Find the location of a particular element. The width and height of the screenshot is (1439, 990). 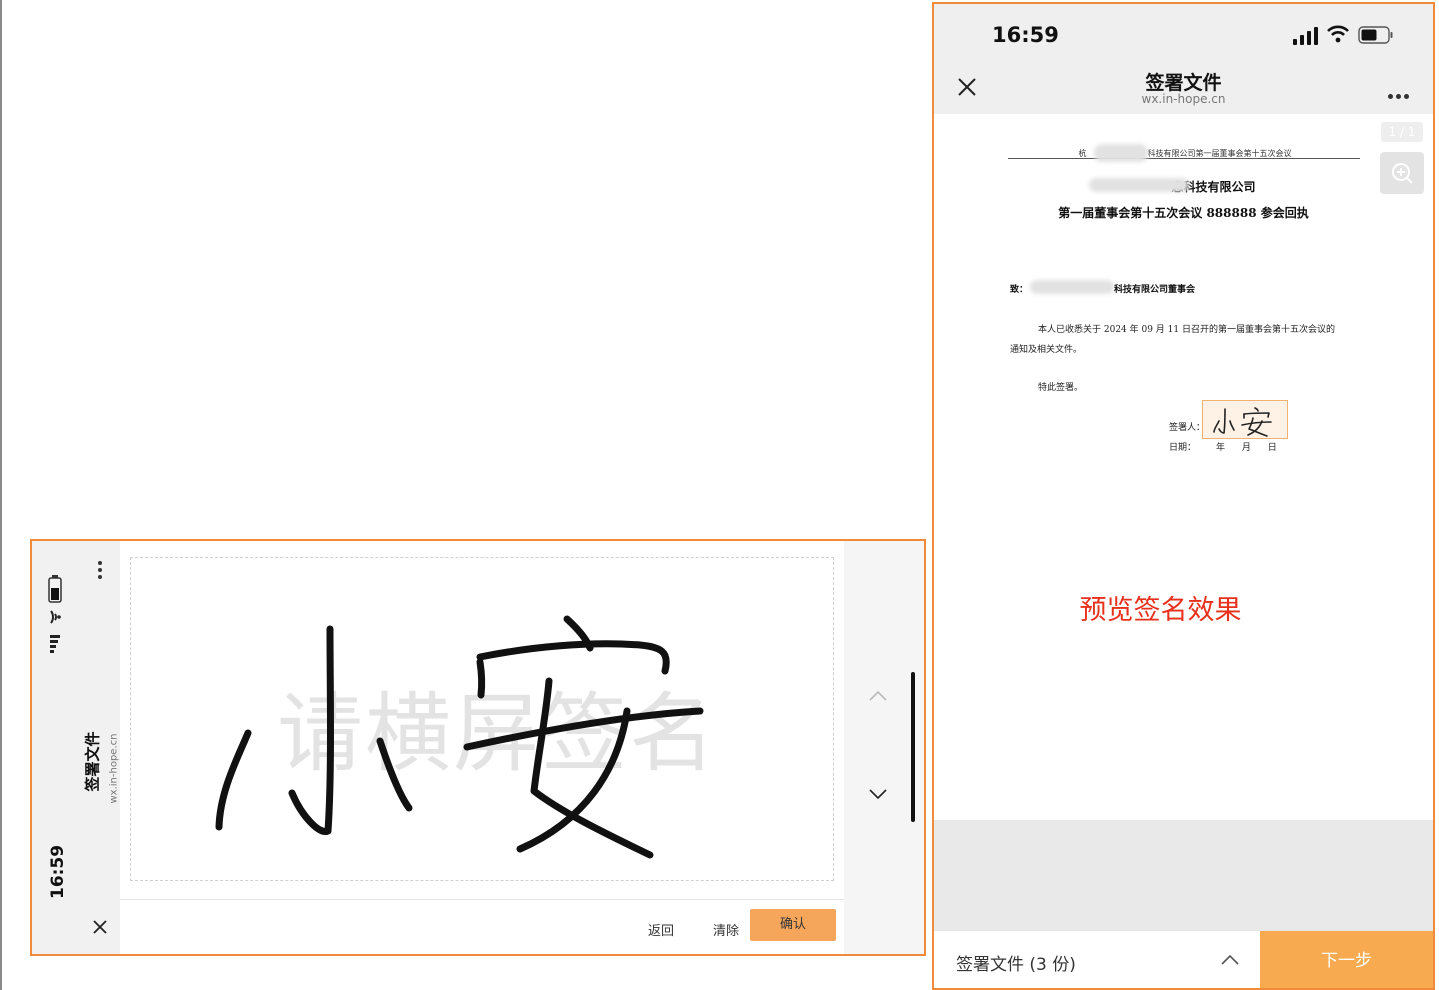

landscape-scroll-rail is located at coordinates (884, 747).